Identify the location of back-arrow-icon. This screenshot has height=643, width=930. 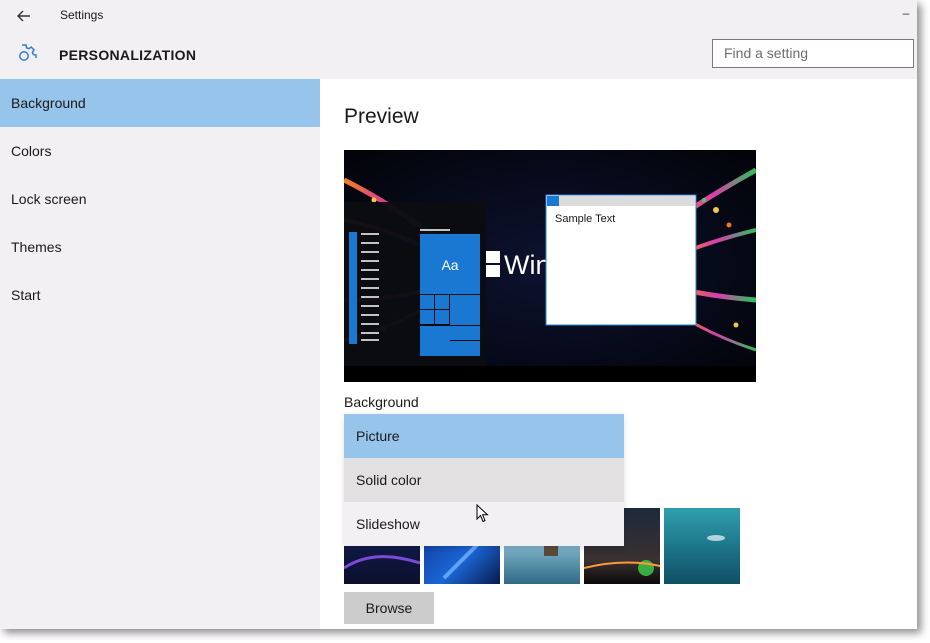
(23, 16).